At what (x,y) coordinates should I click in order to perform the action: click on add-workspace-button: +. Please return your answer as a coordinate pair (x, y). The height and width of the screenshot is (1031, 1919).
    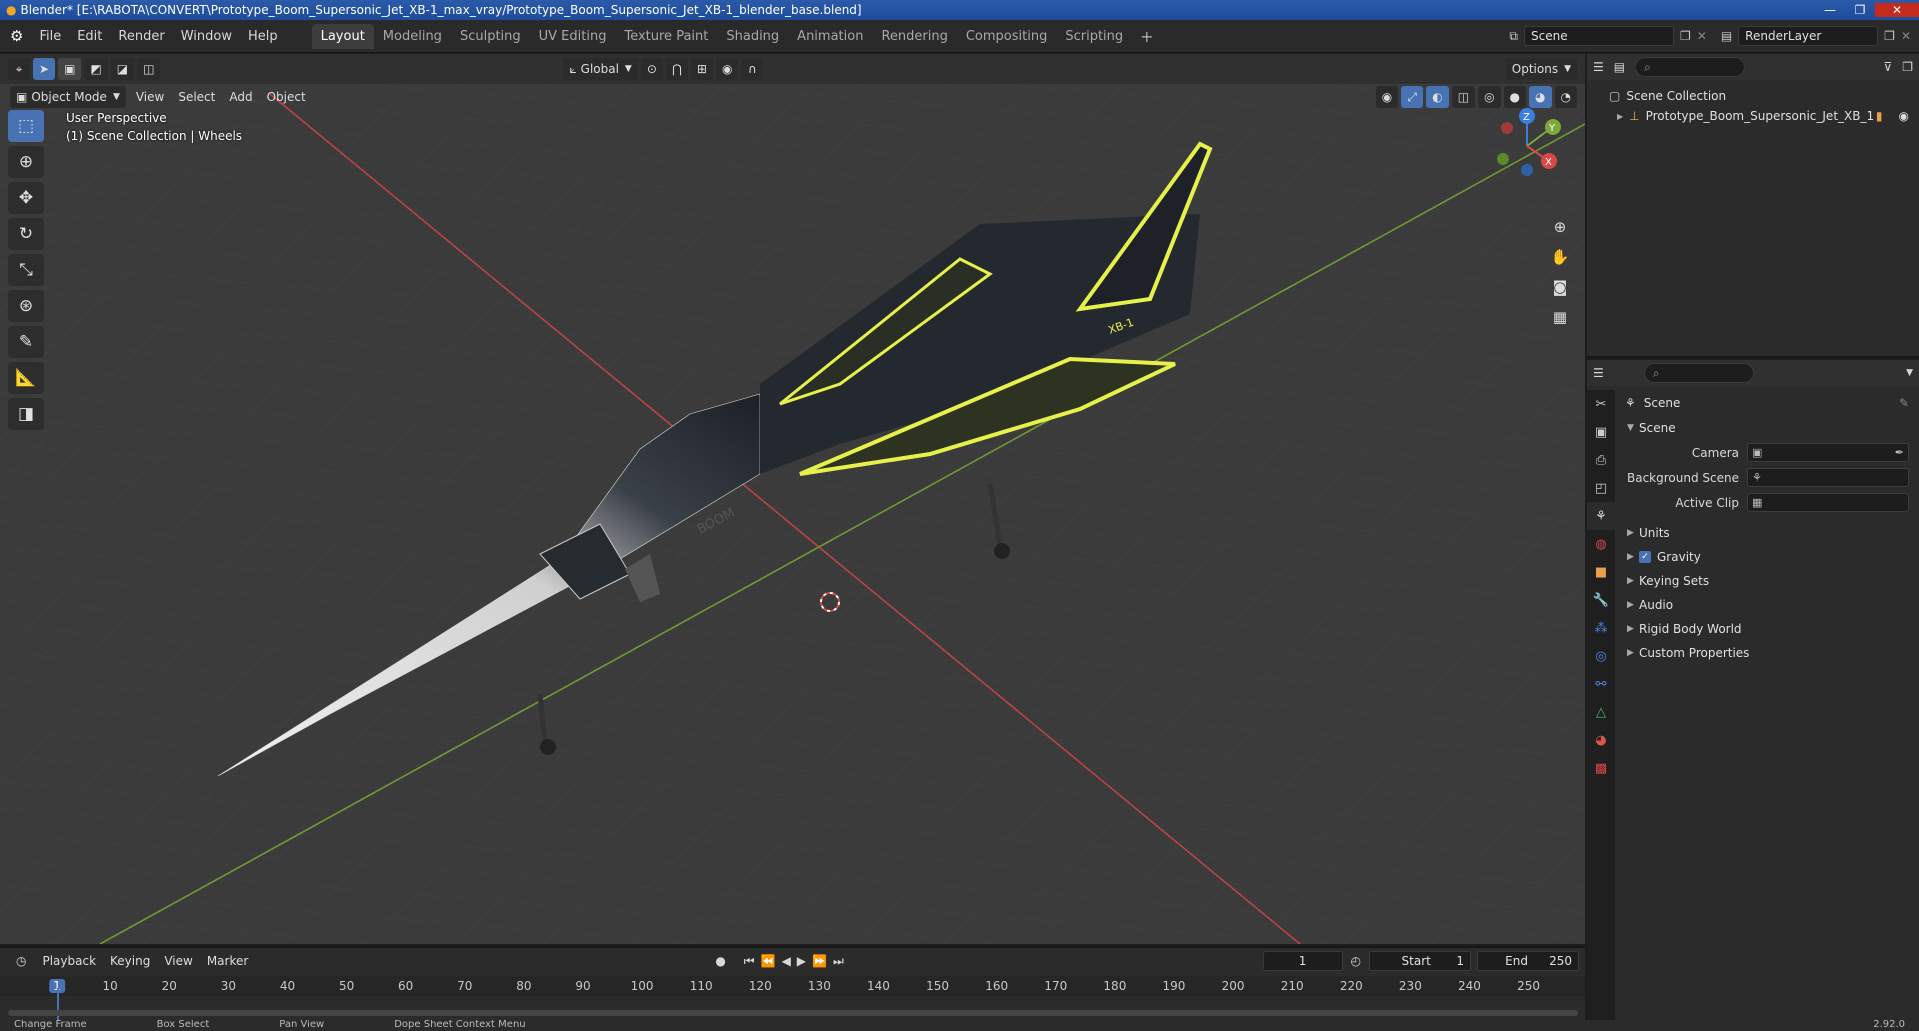
    Looking at the image, I should click on (1146, 36).